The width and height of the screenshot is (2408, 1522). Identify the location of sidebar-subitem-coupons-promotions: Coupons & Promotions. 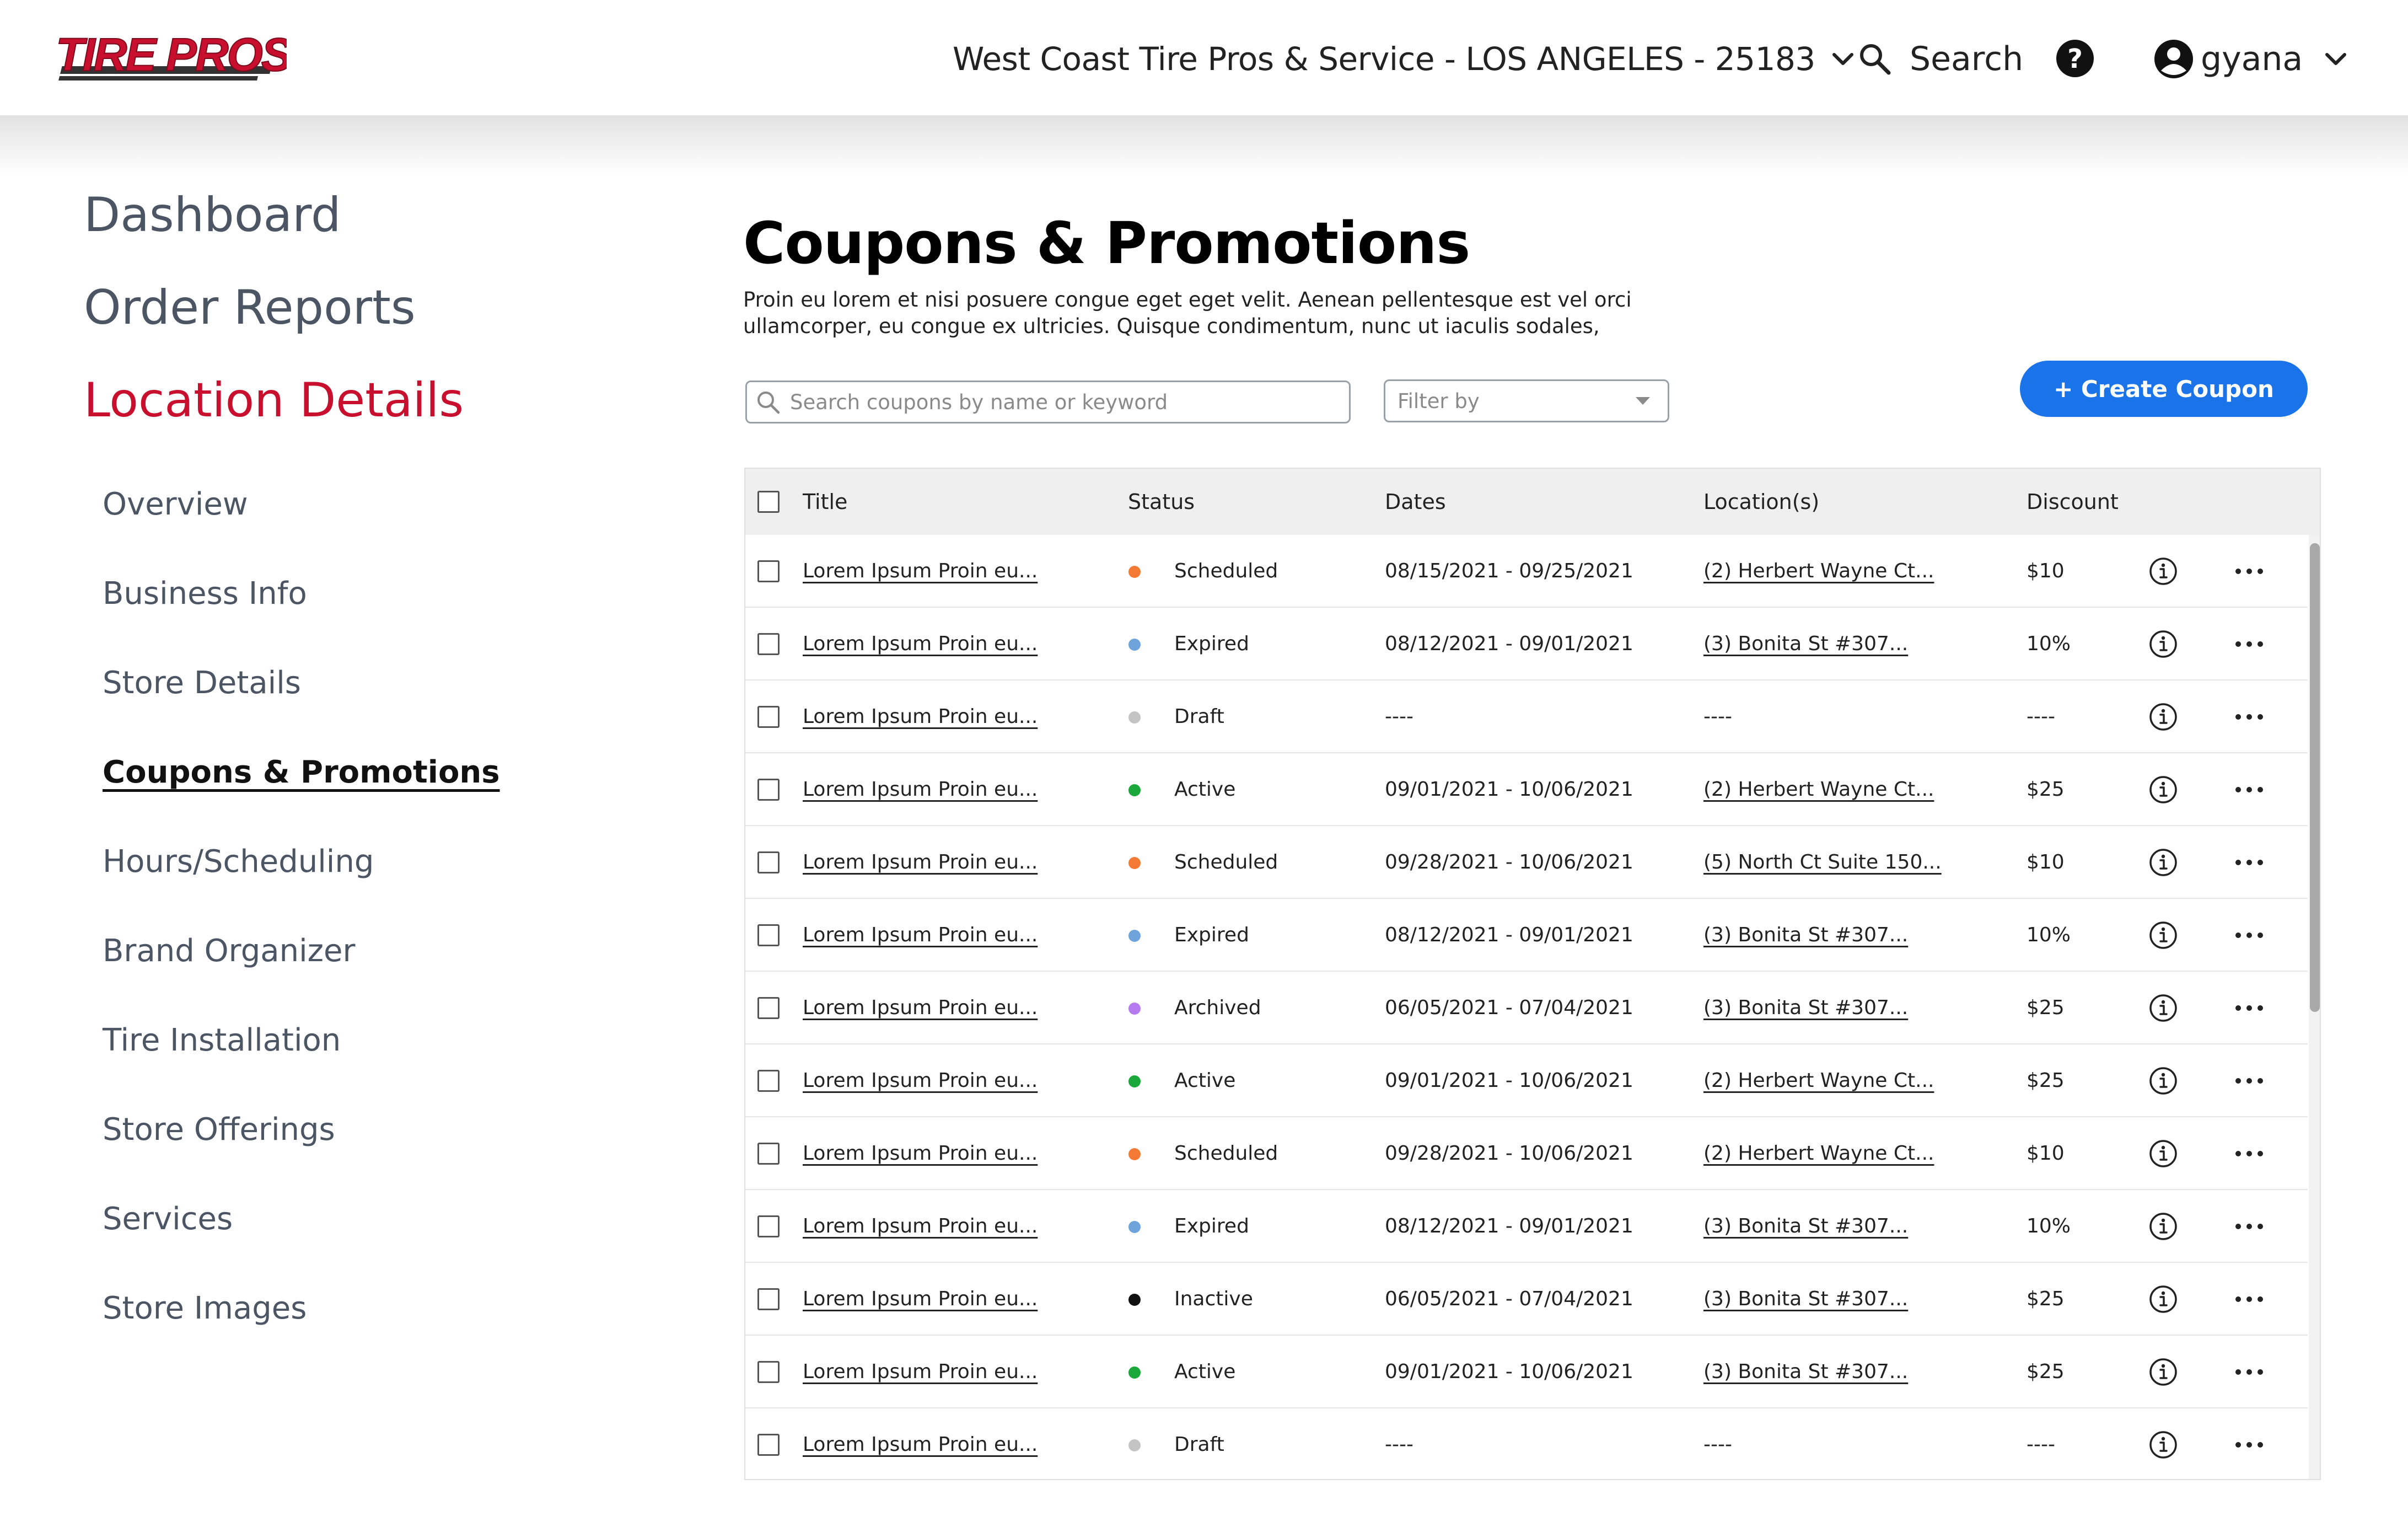
(302, 772).